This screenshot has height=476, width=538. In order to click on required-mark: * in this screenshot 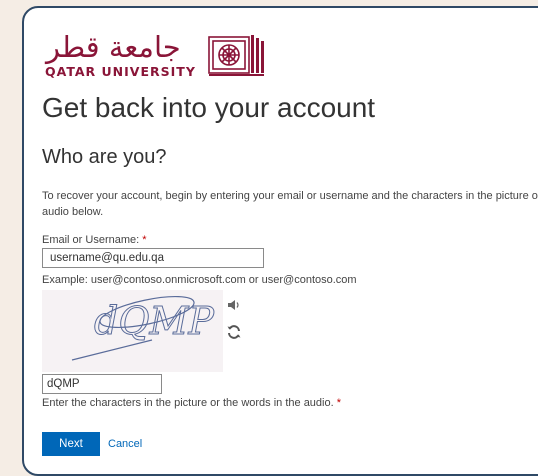, I will do `click(144, 240)`.